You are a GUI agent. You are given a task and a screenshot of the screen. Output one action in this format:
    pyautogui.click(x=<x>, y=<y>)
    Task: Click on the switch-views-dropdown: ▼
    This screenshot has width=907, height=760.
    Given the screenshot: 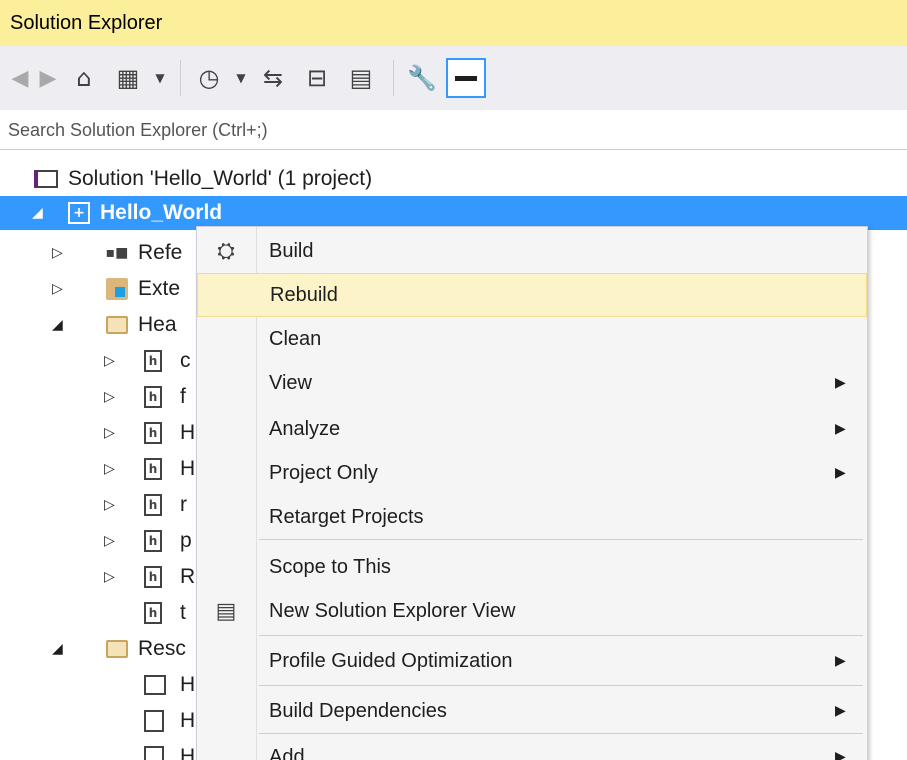 What is the action you would take?
    pyautogui.click(x=160, y=78)
    